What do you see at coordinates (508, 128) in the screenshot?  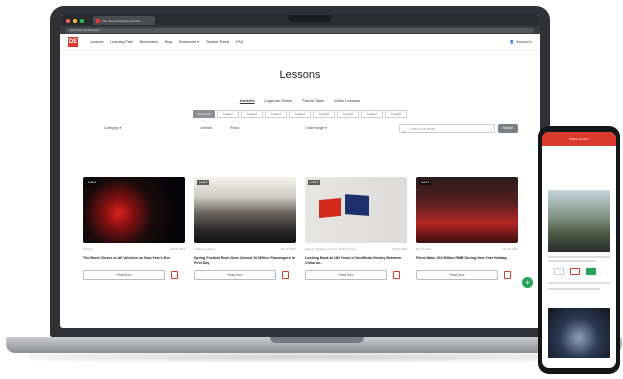 I see `search-button: Search` at bounding box center [508, 128].